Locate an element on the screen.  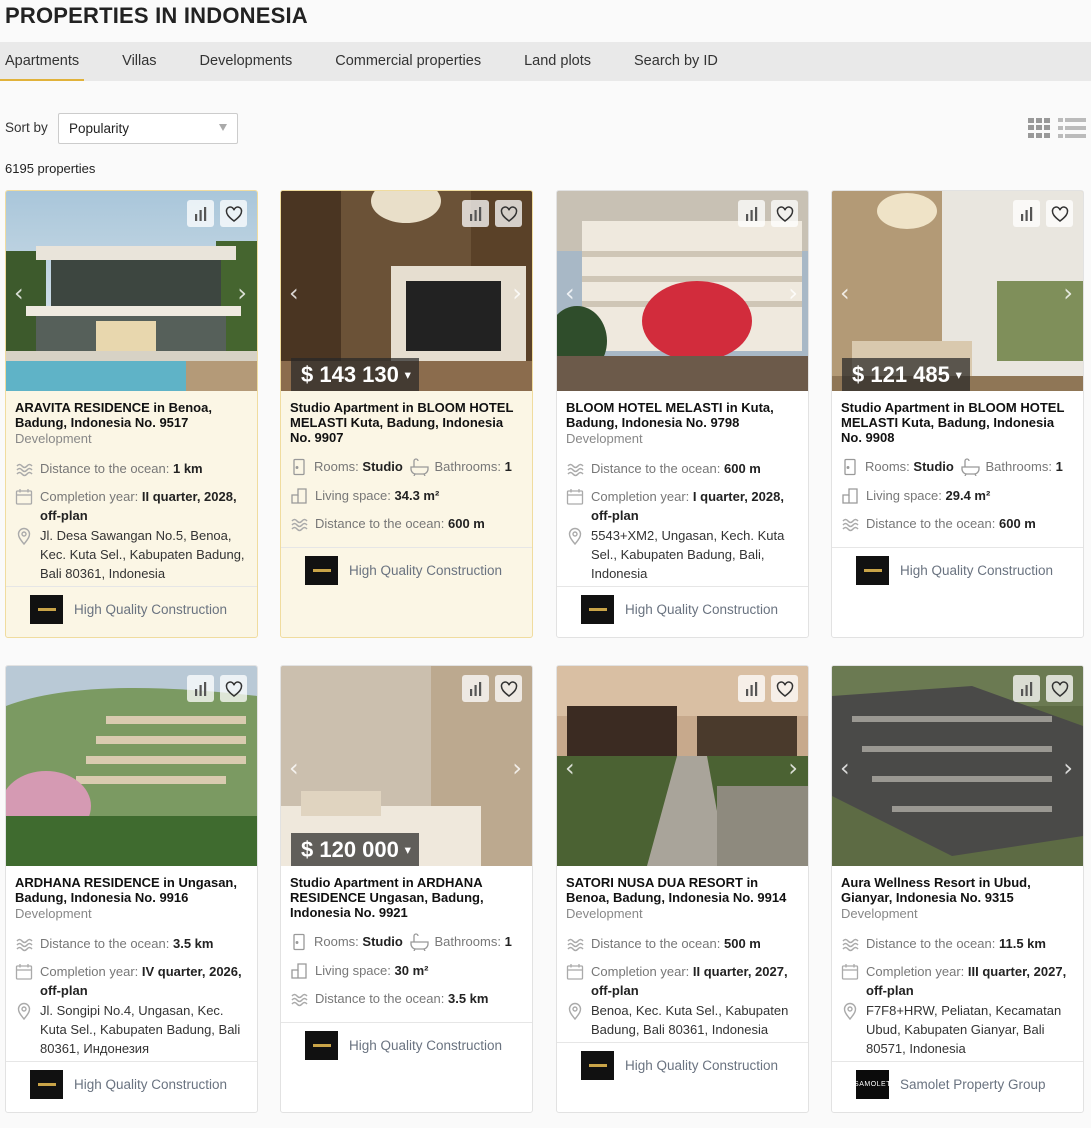
tab-developments: Developments is located at coordinates (246, 61).